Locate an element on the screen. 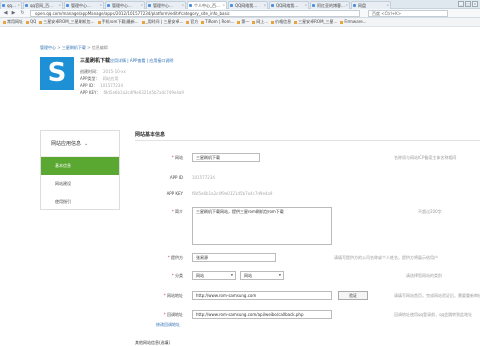  bookmark-item: 第一 is located at coordinates (243, 22).